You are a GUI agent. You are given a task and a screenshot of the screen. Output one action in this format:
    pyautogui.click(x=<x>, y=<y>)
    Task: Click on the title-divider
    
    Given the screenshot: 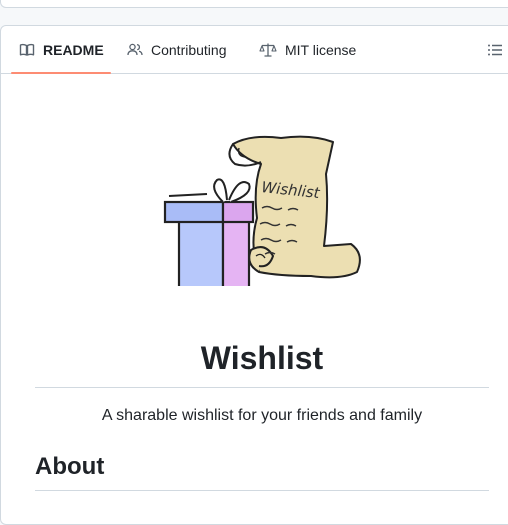 What is the action you would take?
    pyautogui.click(x=262, y=387)
    